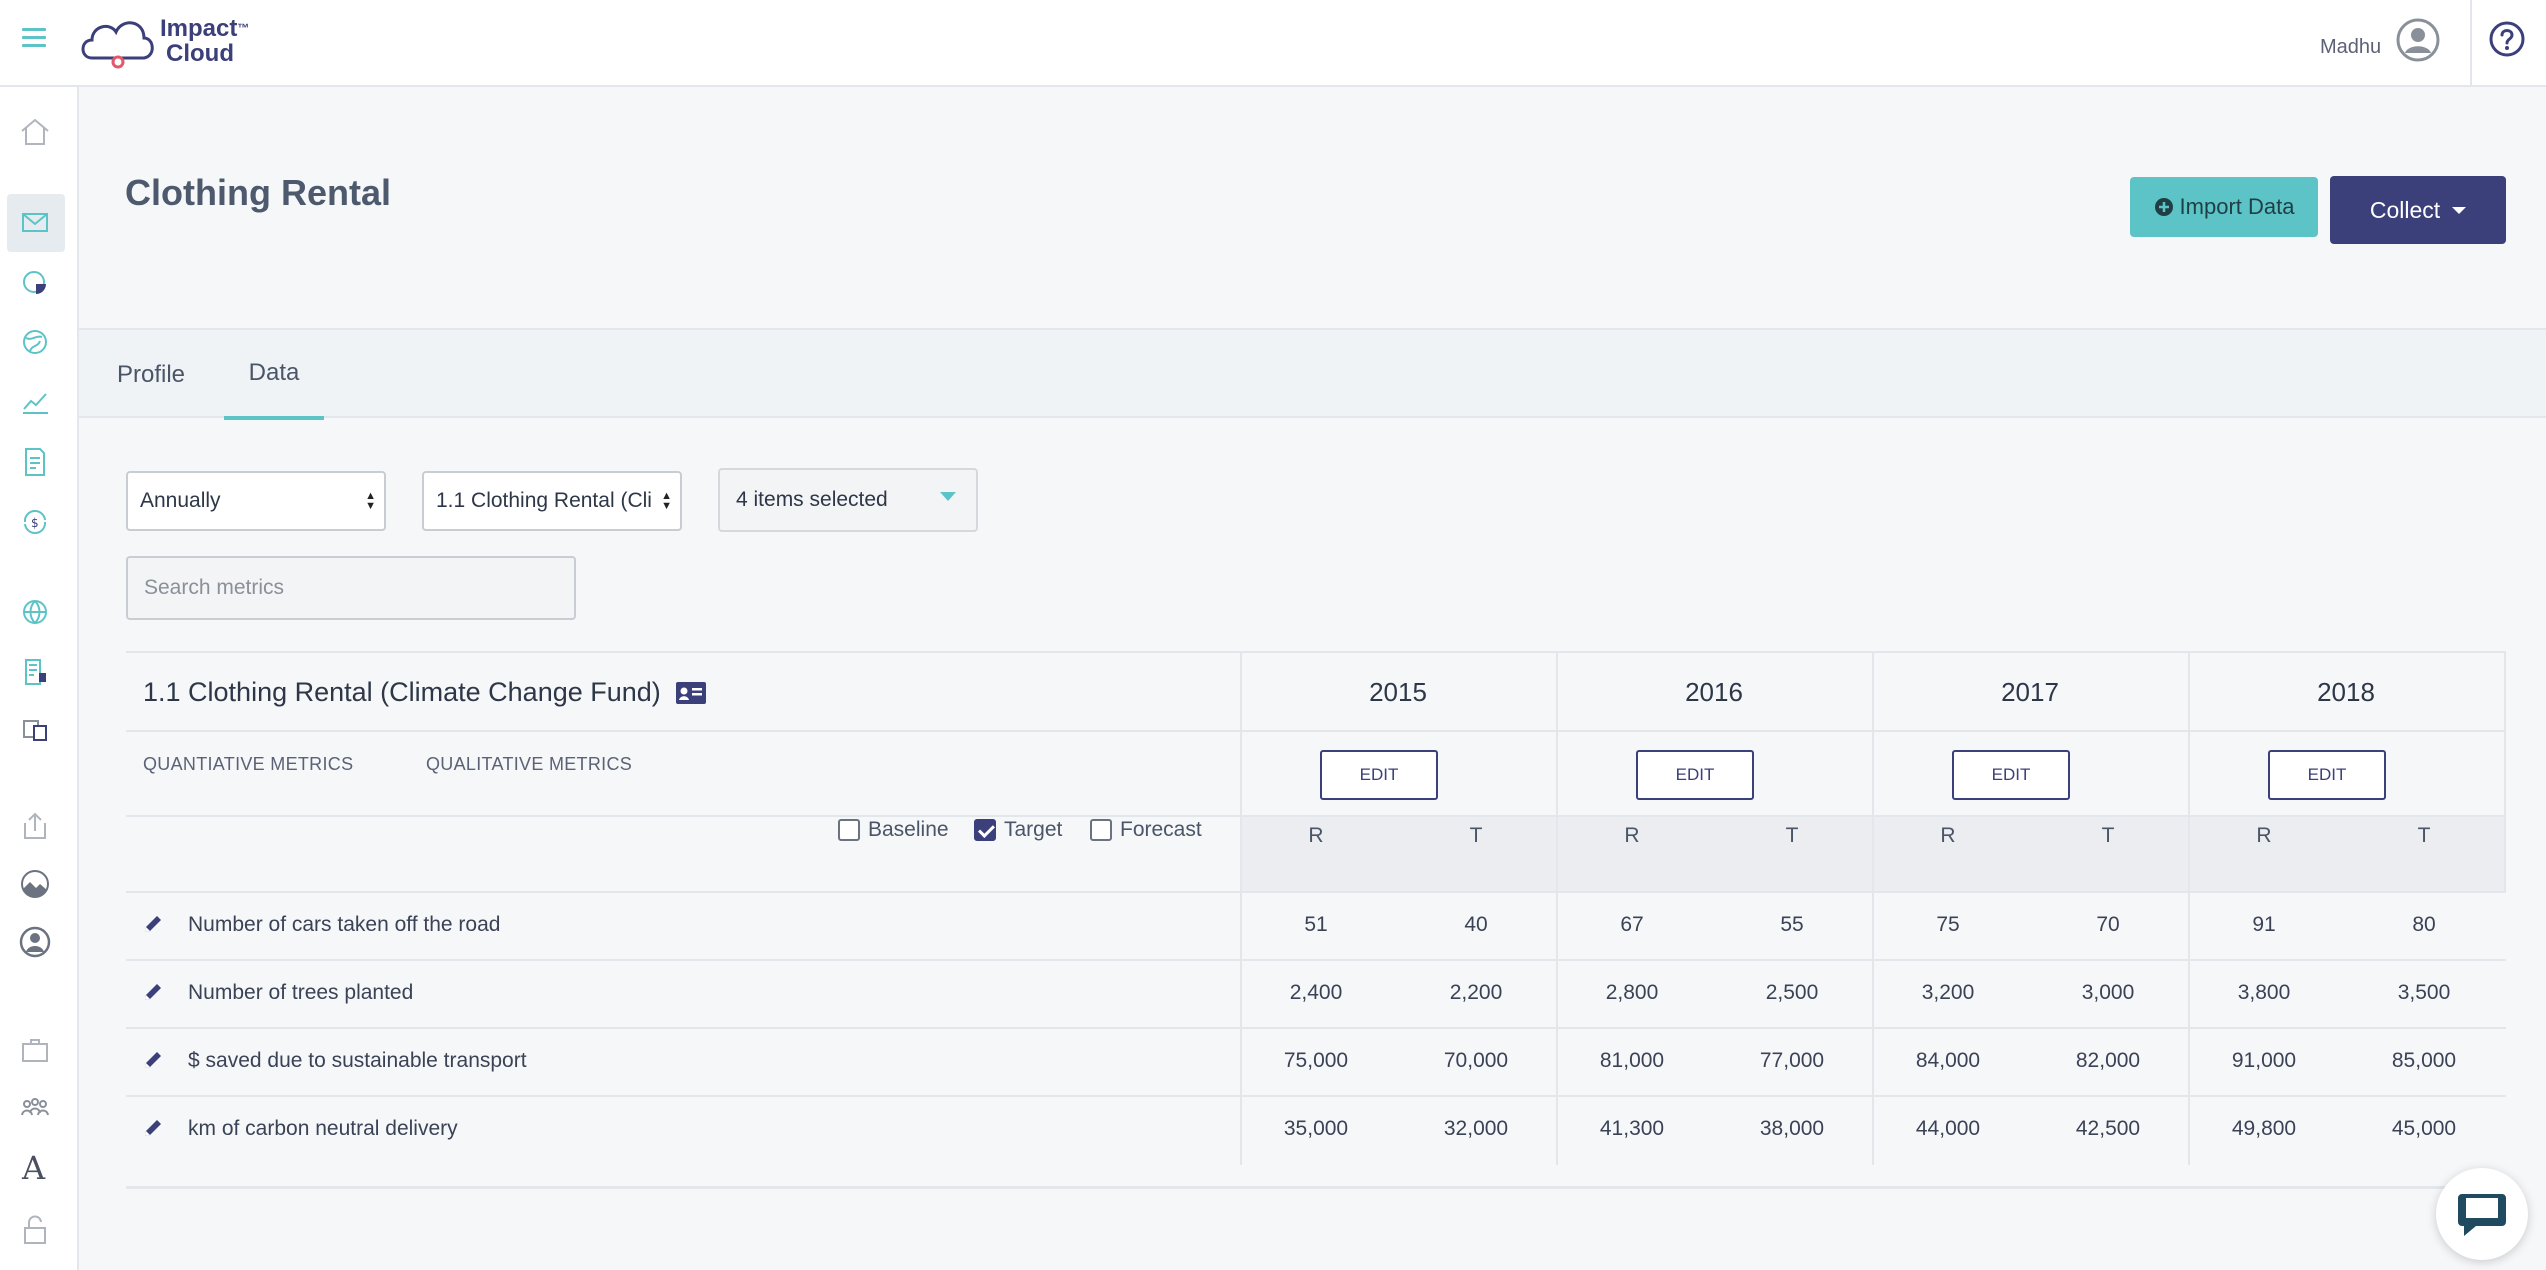  Describe the element at coordinates (1476, 925) in the screenshot. I see `table-cell: 40` at that location.